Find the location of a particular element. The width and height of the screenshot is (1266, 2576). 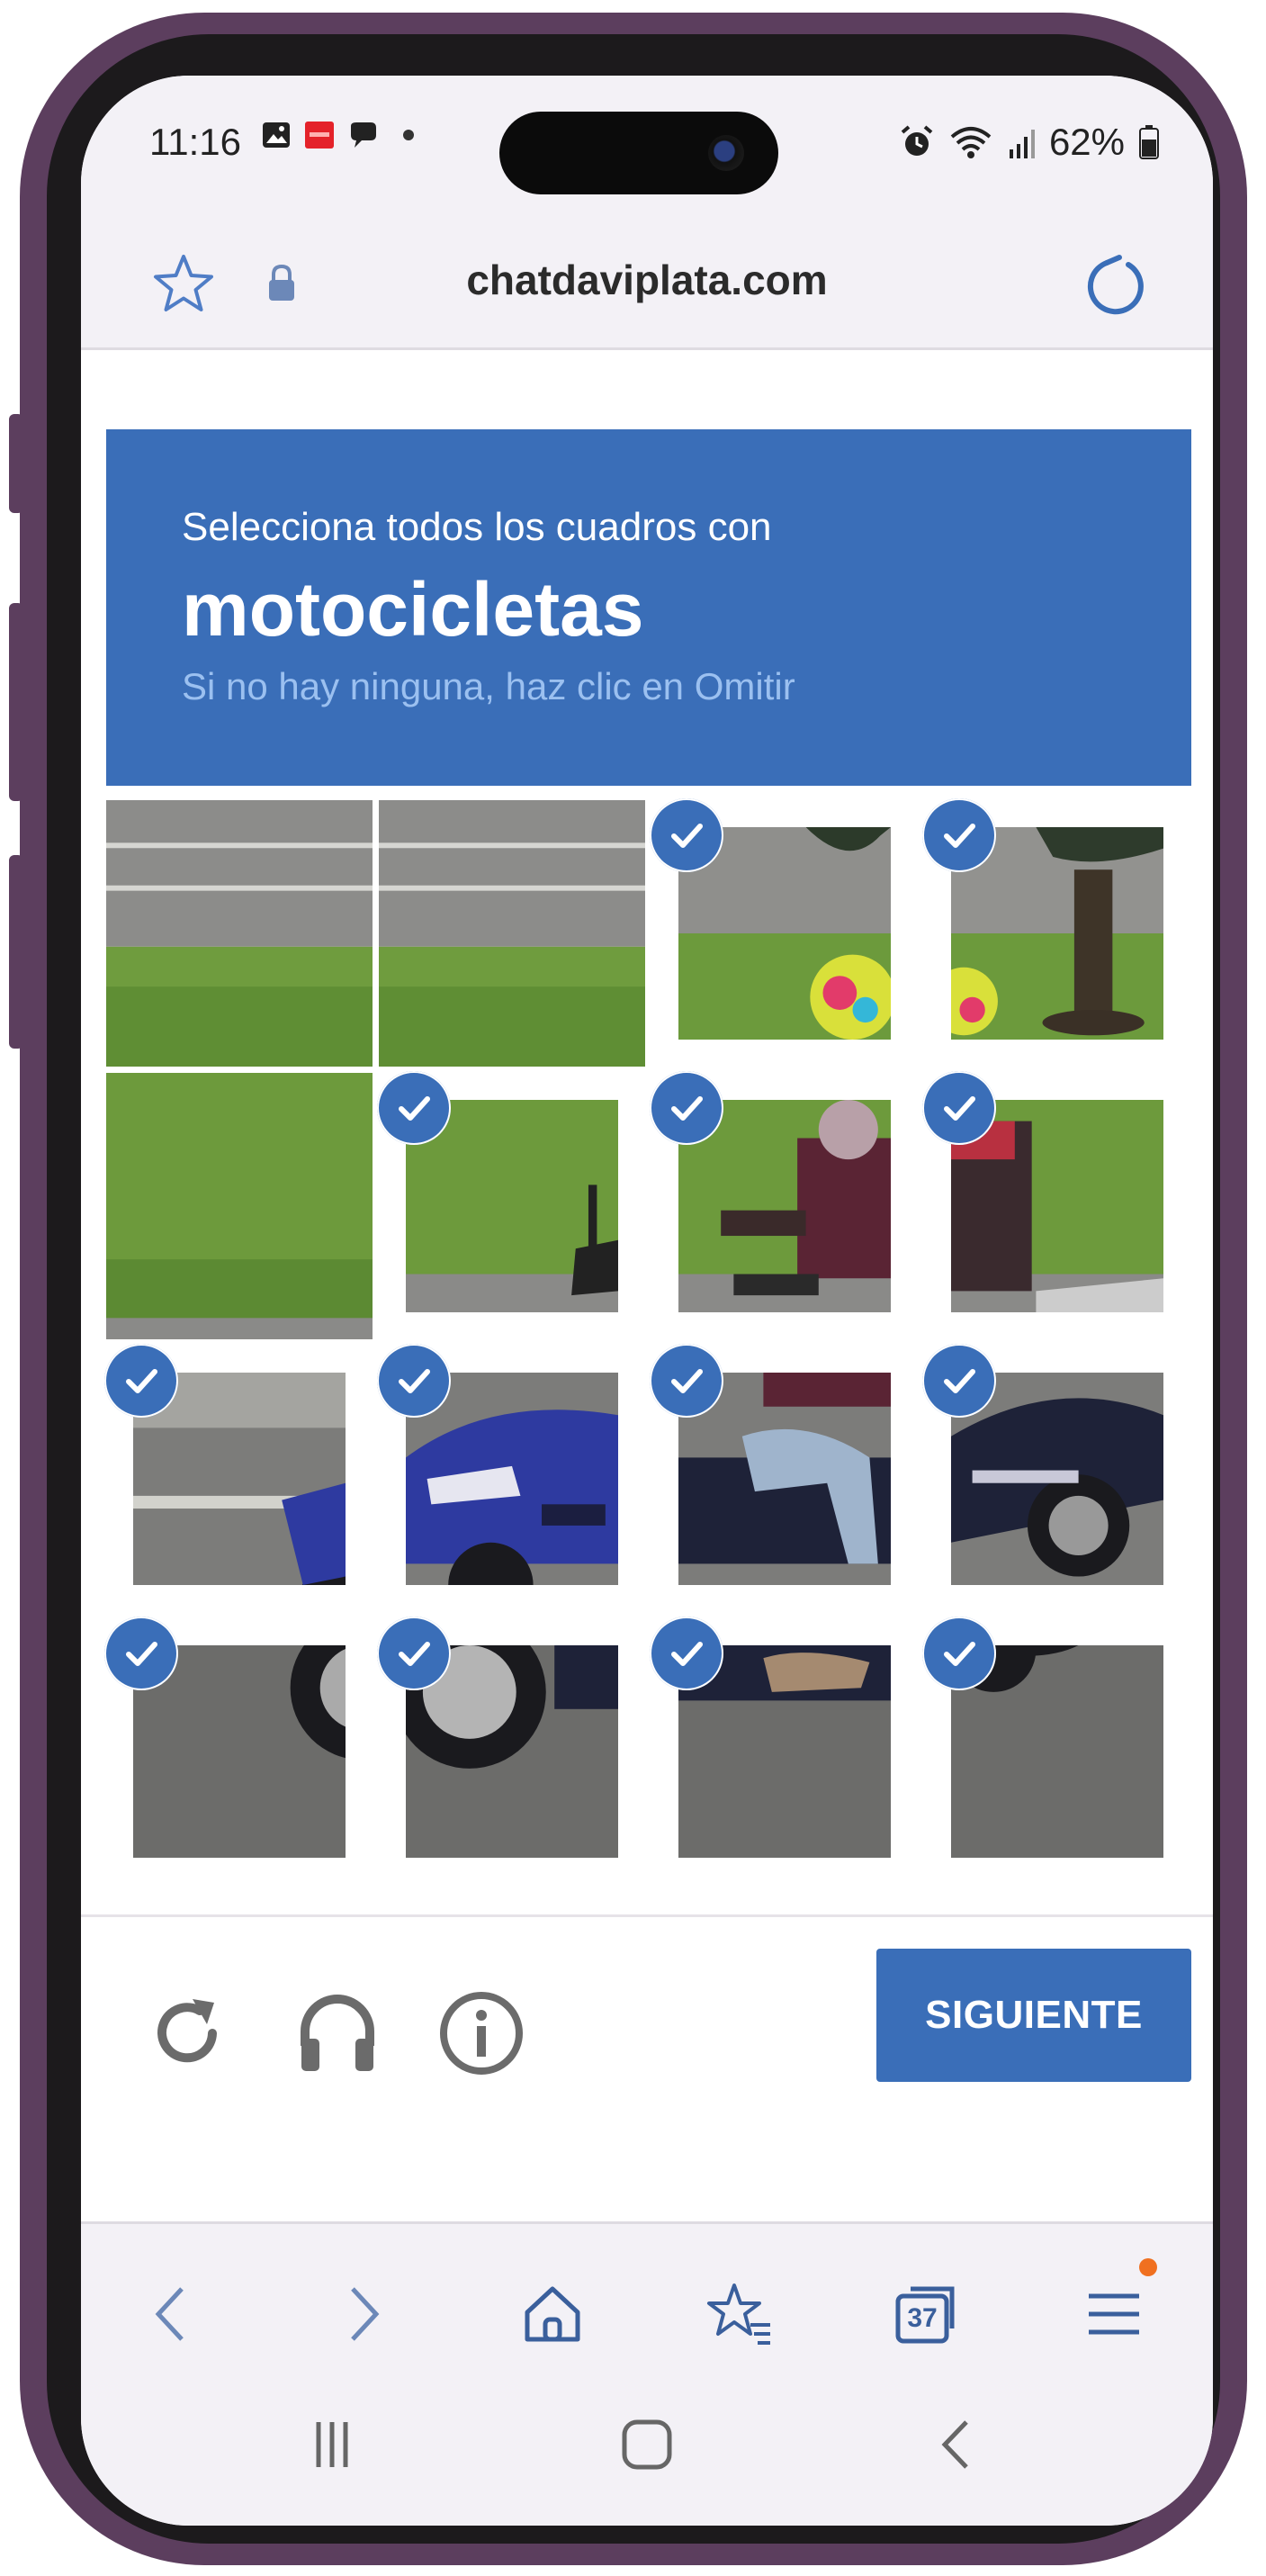

volume-down-button is located at coordinates (16, 952).